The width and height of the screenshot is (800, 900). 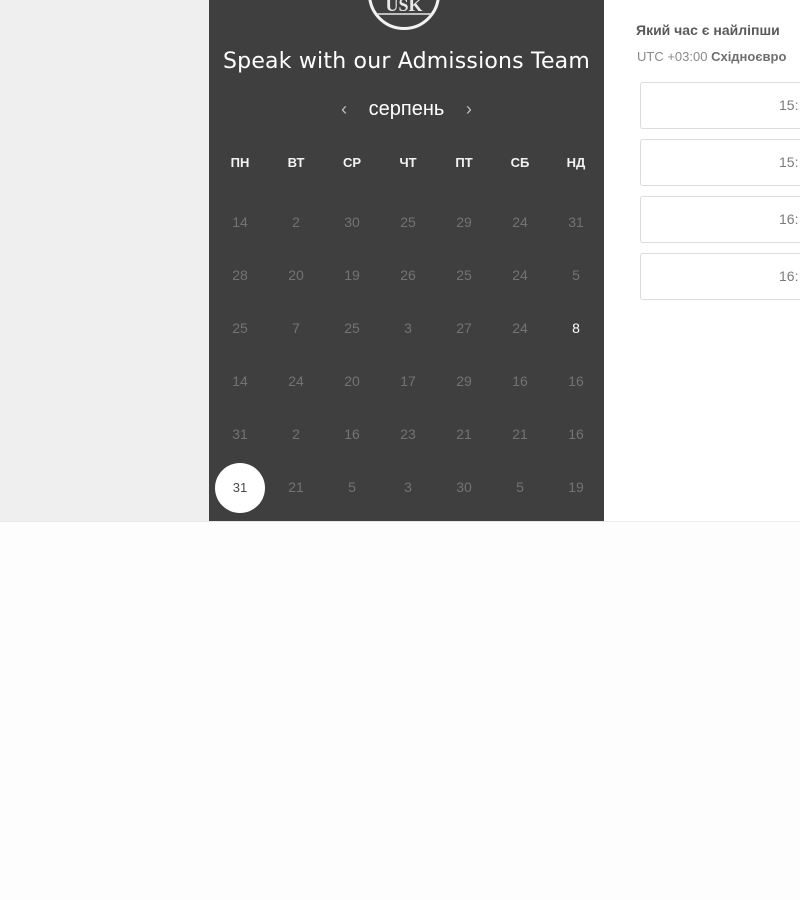 I want to click on calendar-week: 31 21 5 3 30 5 19, so click(x=408, y=487).